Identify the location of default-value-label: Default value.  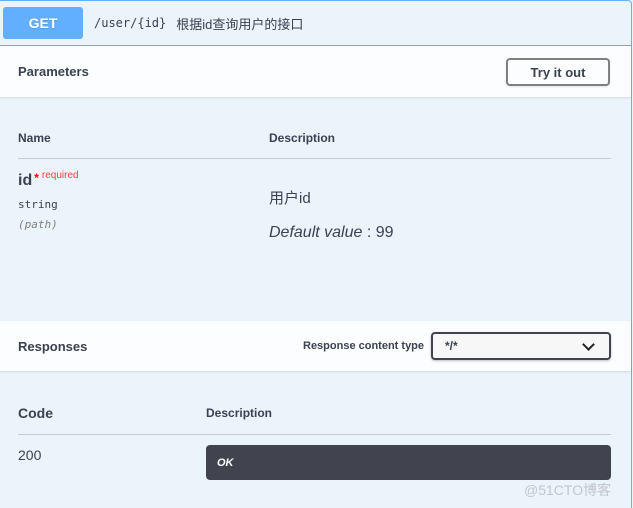
(316, 232).